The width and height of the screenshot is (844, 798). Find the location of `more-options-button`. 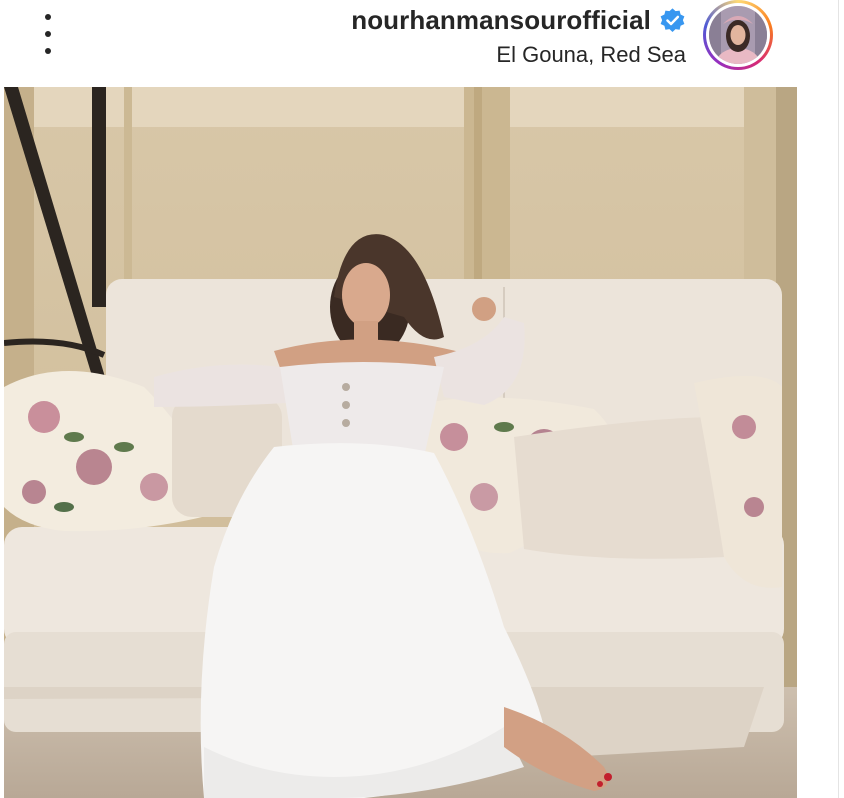

more-options-button is located at coordinates (48, 34).